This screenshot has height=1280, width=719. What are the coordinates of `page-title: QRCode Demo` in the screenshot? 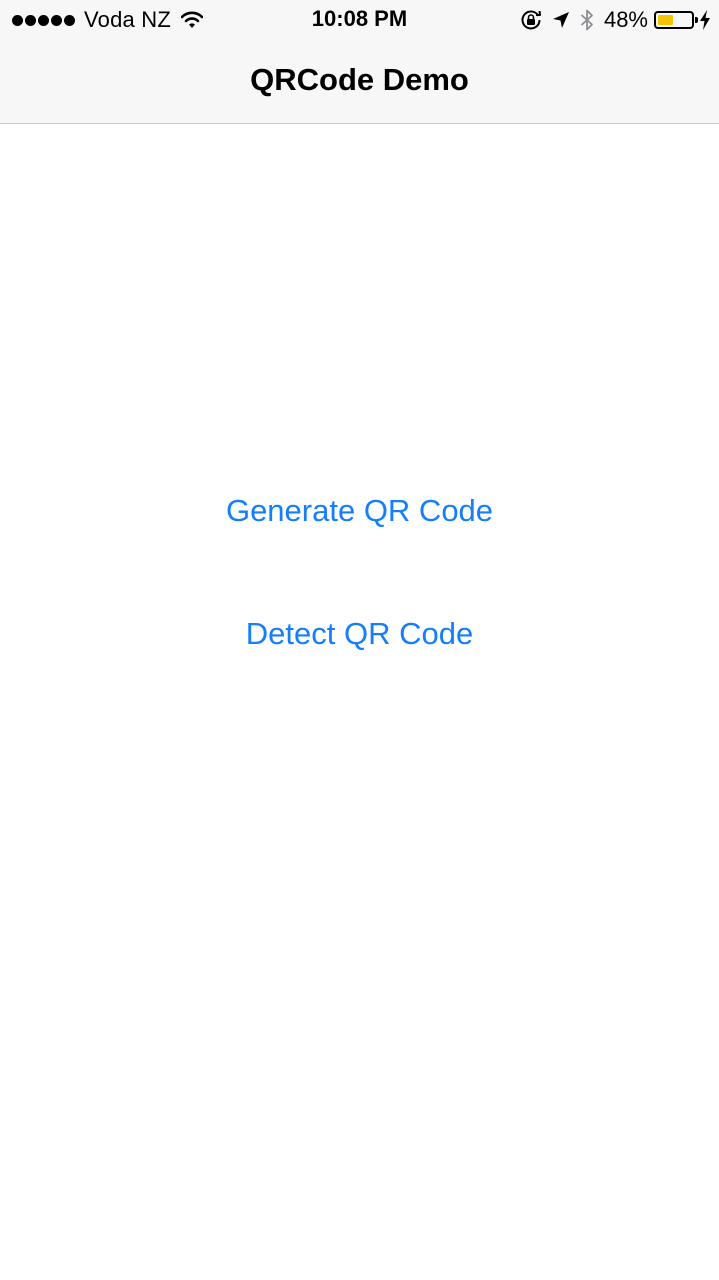 It's located at (359, 79).